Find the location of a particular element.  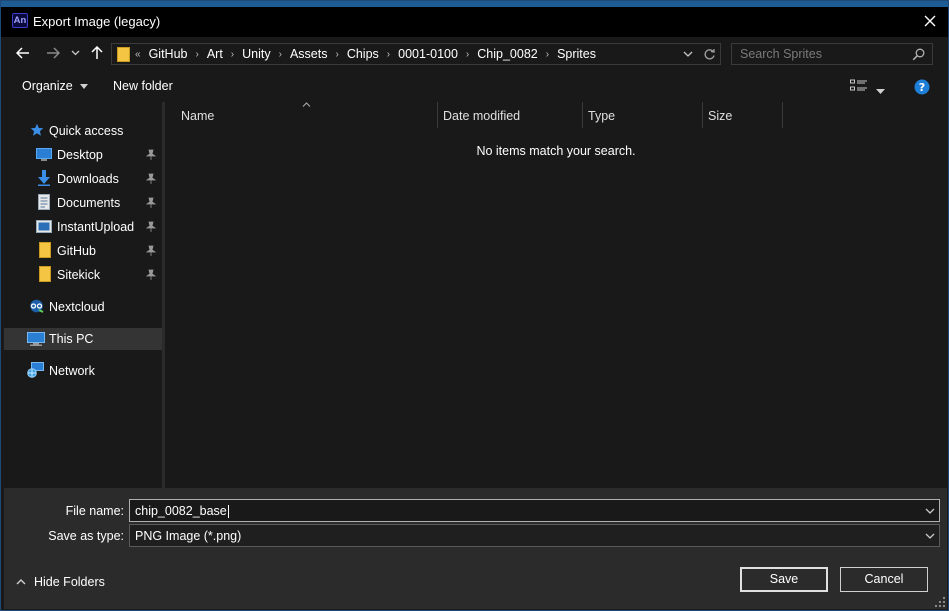

hide-folders-label: Hide Folders is located at coordinates (69, 582).